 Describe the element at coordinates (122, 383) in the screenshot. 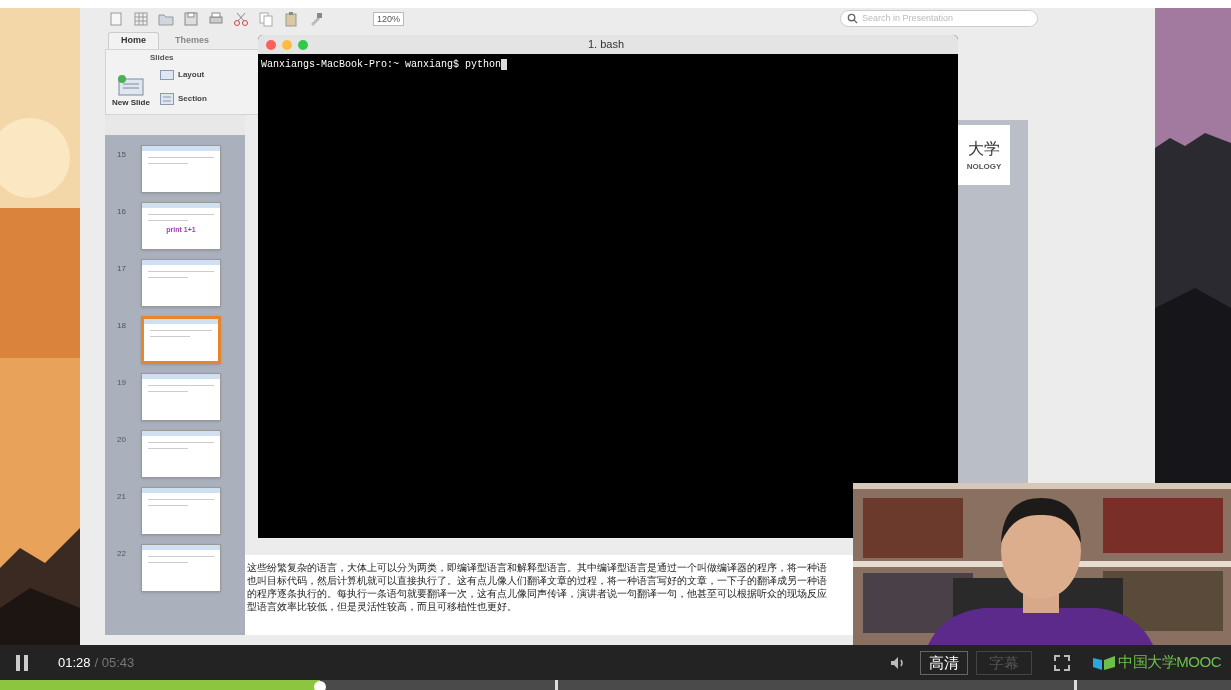

I see `slide-number: 19` at that location.